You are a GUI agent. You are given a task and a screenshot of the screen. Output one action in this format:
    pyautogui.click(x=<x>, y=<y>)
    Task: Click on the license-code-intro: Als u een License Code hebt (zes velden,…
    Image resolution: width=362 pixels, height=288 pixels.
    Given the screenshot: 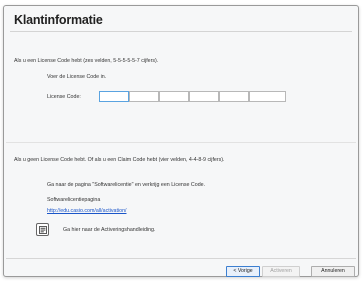 What is the action you would take?
    pyautogui.click(x=86, y=61)
    